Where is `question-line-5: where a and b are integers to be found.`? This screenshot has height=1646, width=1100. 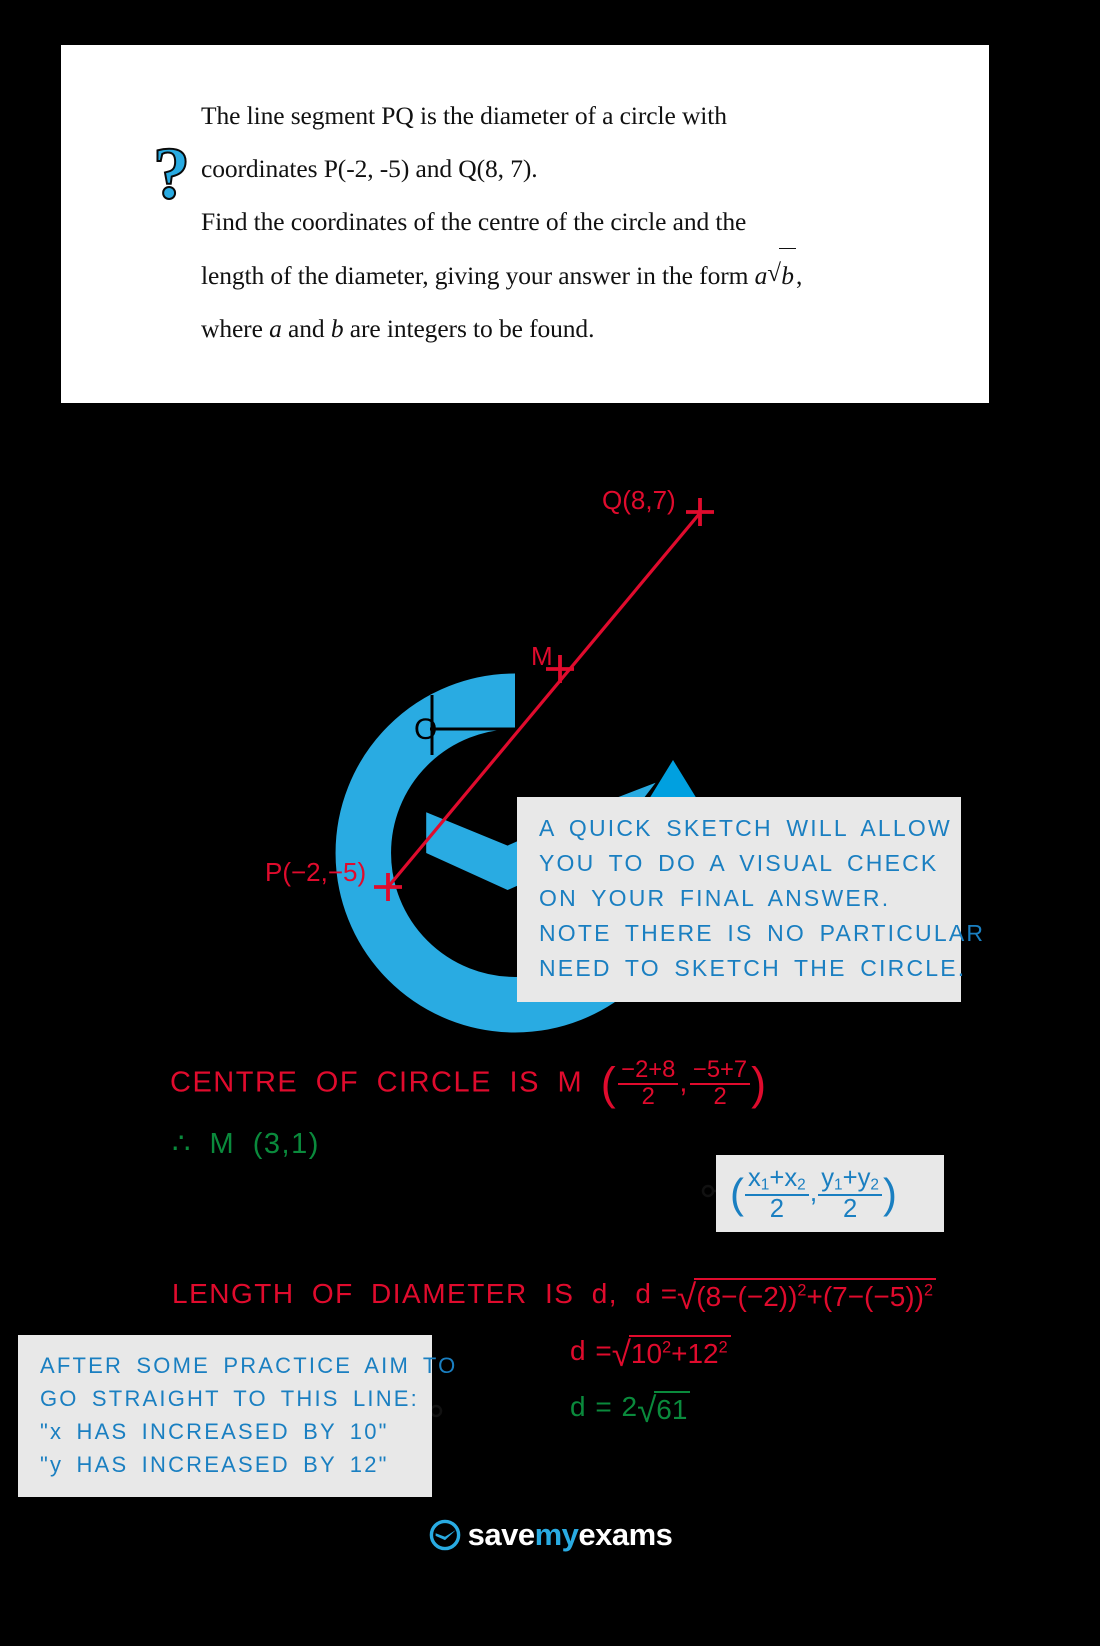 question-line-5: where a and b are integers to be found. is located at coordinates (575, 328).